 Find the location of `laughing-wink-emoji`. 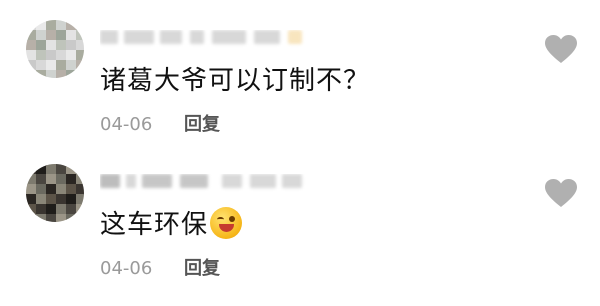

laughing-wink-emoji is located at coordinates (226, 223).